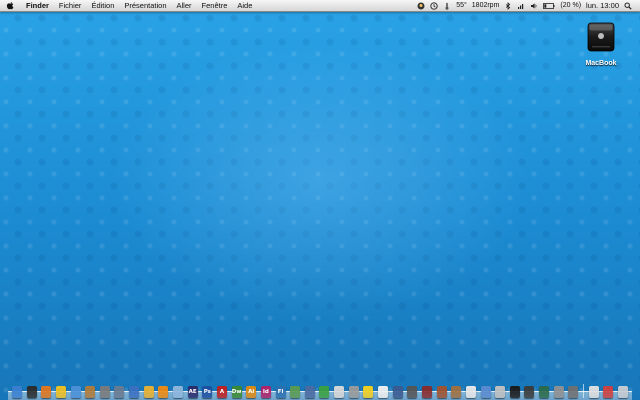 Image resolution: width=640 pixels, height=400 pixels. I want to click on preview-icon, so click(295, 392).